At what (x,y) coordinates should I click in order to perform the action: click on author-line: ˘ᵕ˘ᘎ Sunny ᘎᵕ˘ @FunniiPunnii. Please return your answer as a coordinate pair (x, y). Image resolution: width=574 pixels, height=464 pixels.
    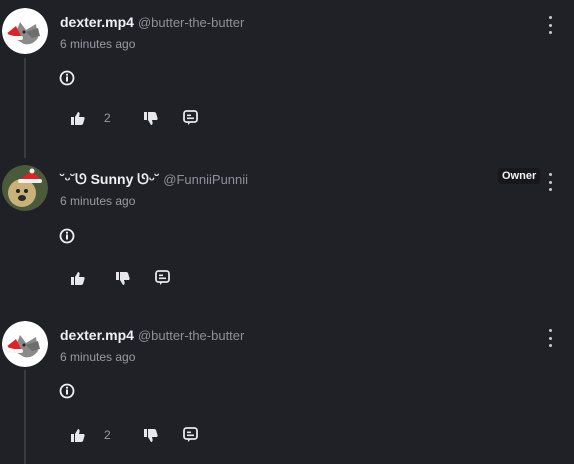
    Looking at the image, I should click on (154, 179).